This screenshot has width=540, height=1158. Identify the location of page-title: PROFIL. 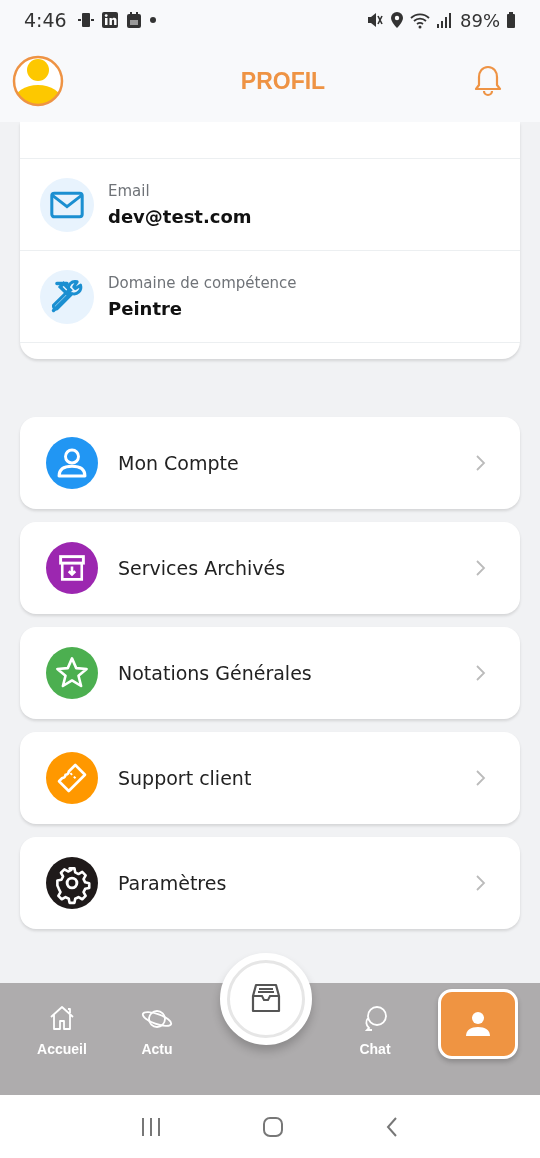
(283, 81).